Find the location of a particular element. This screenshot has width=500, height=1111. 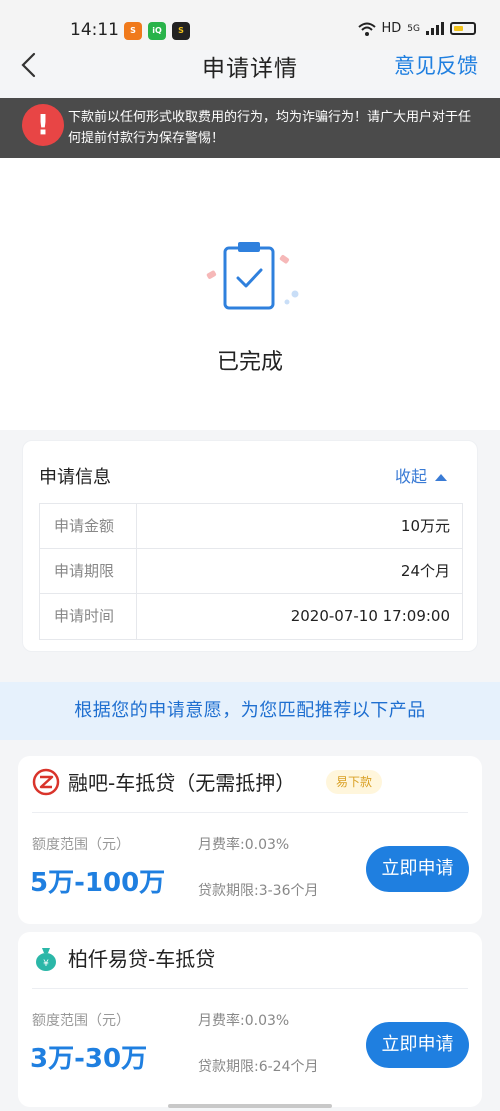

row-value: 10万元 is located at coordinates (425, 526).